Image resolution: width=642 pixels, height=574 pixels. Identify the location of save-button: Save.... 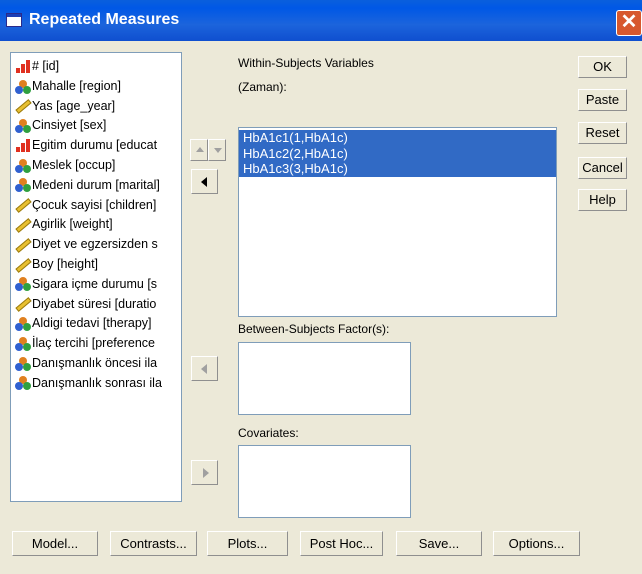
(439, 543).